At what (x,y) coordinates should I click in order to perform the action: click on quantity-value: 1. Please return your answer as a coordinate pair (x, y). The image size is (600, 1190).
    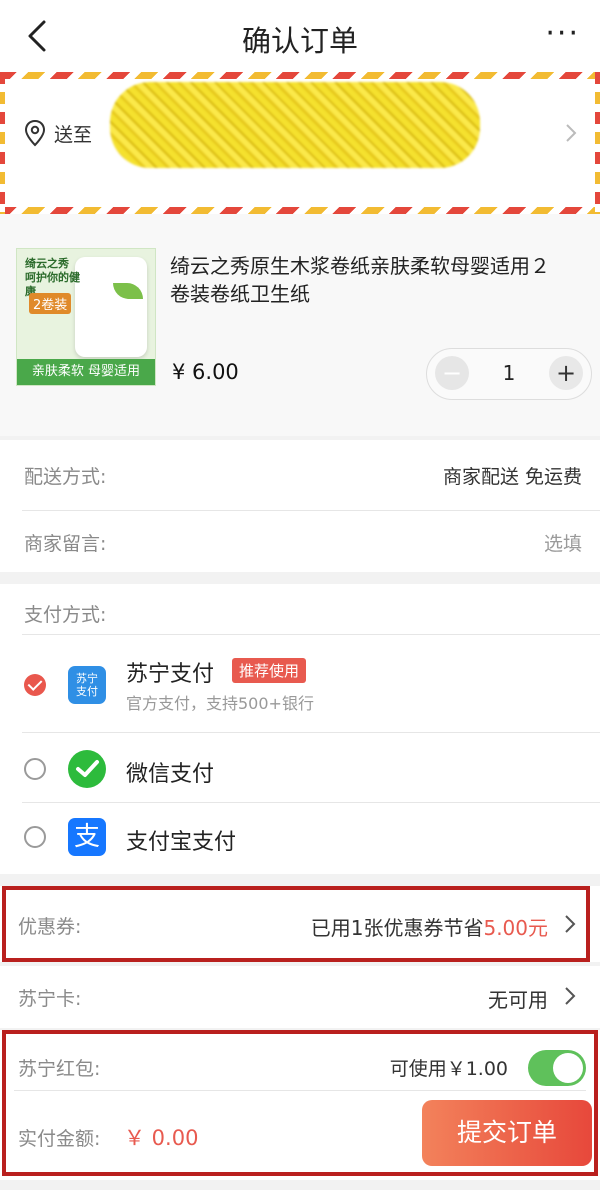
    Looking at the image, I should click on (509, 373).